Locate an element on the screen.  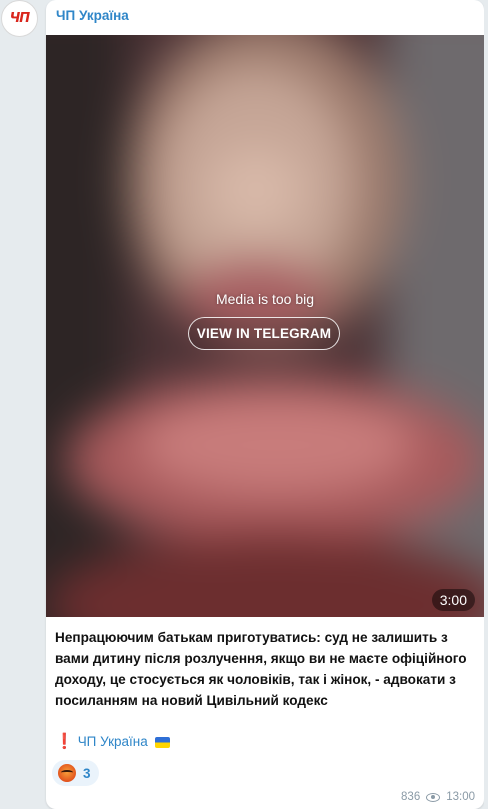
eye-icon is located at coordinates (433, 797).